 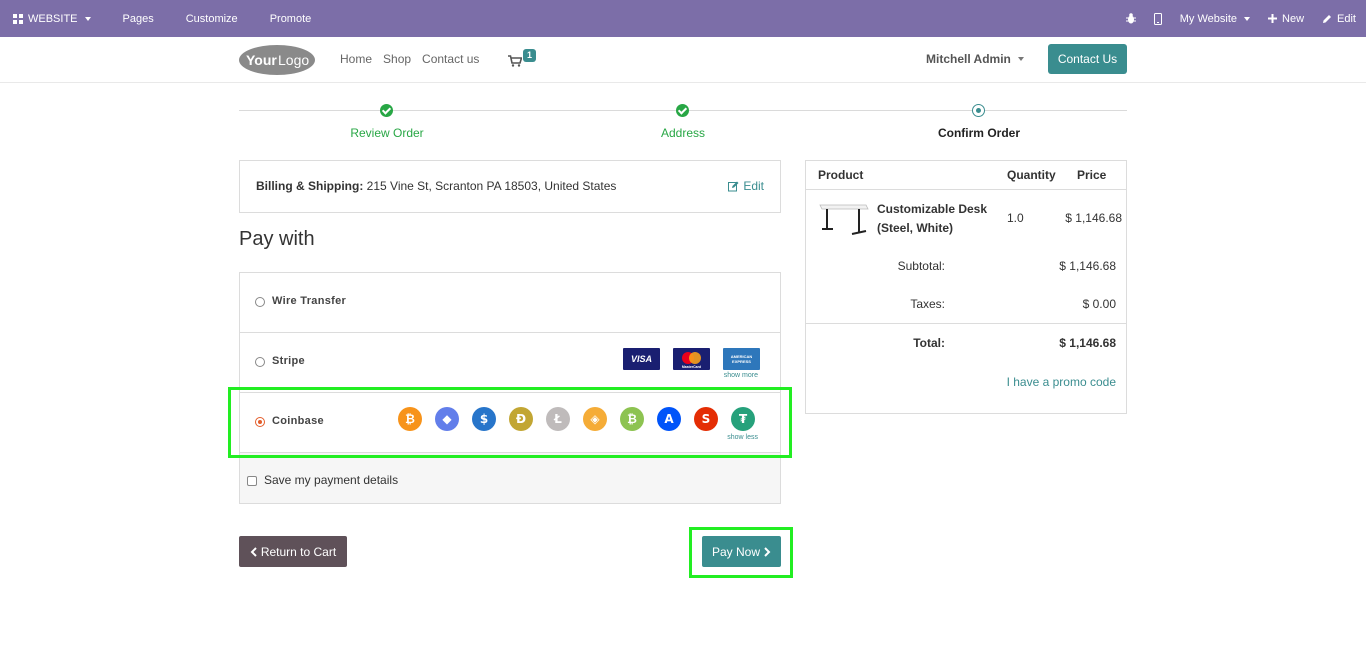 I want to click on visa-icon: VISA, so click(x=641, y=359).